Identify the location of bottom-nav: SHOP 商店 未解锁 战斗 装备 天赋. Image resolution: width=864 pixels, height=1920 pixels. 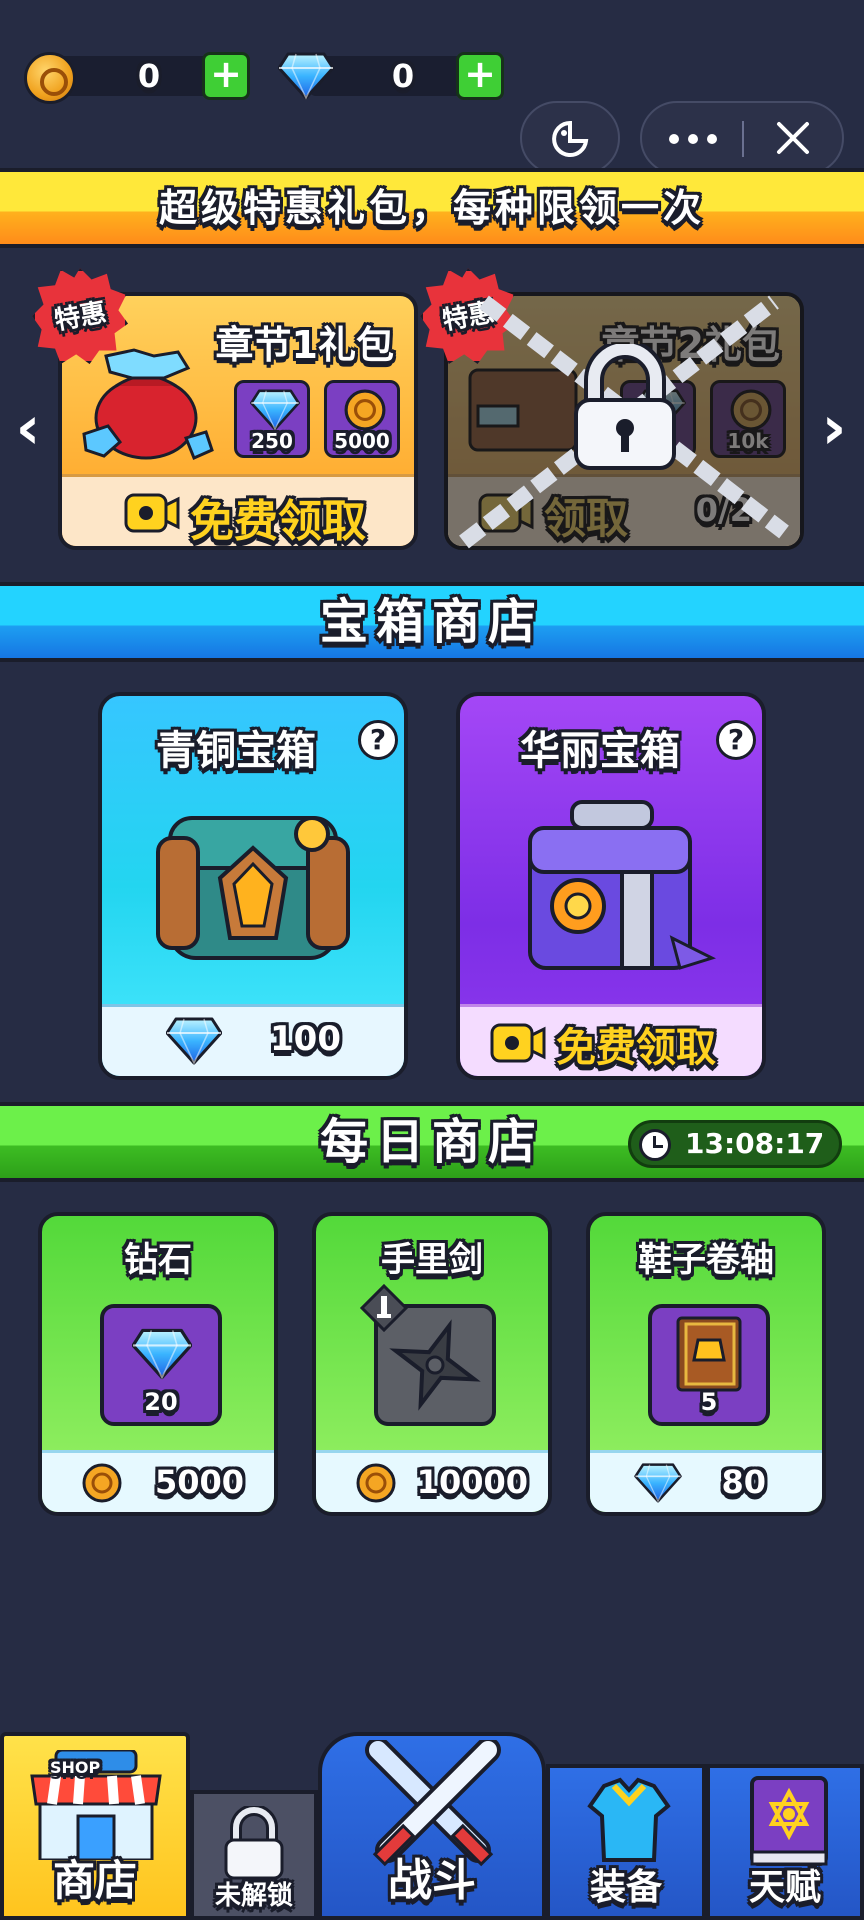
(432, 1826).